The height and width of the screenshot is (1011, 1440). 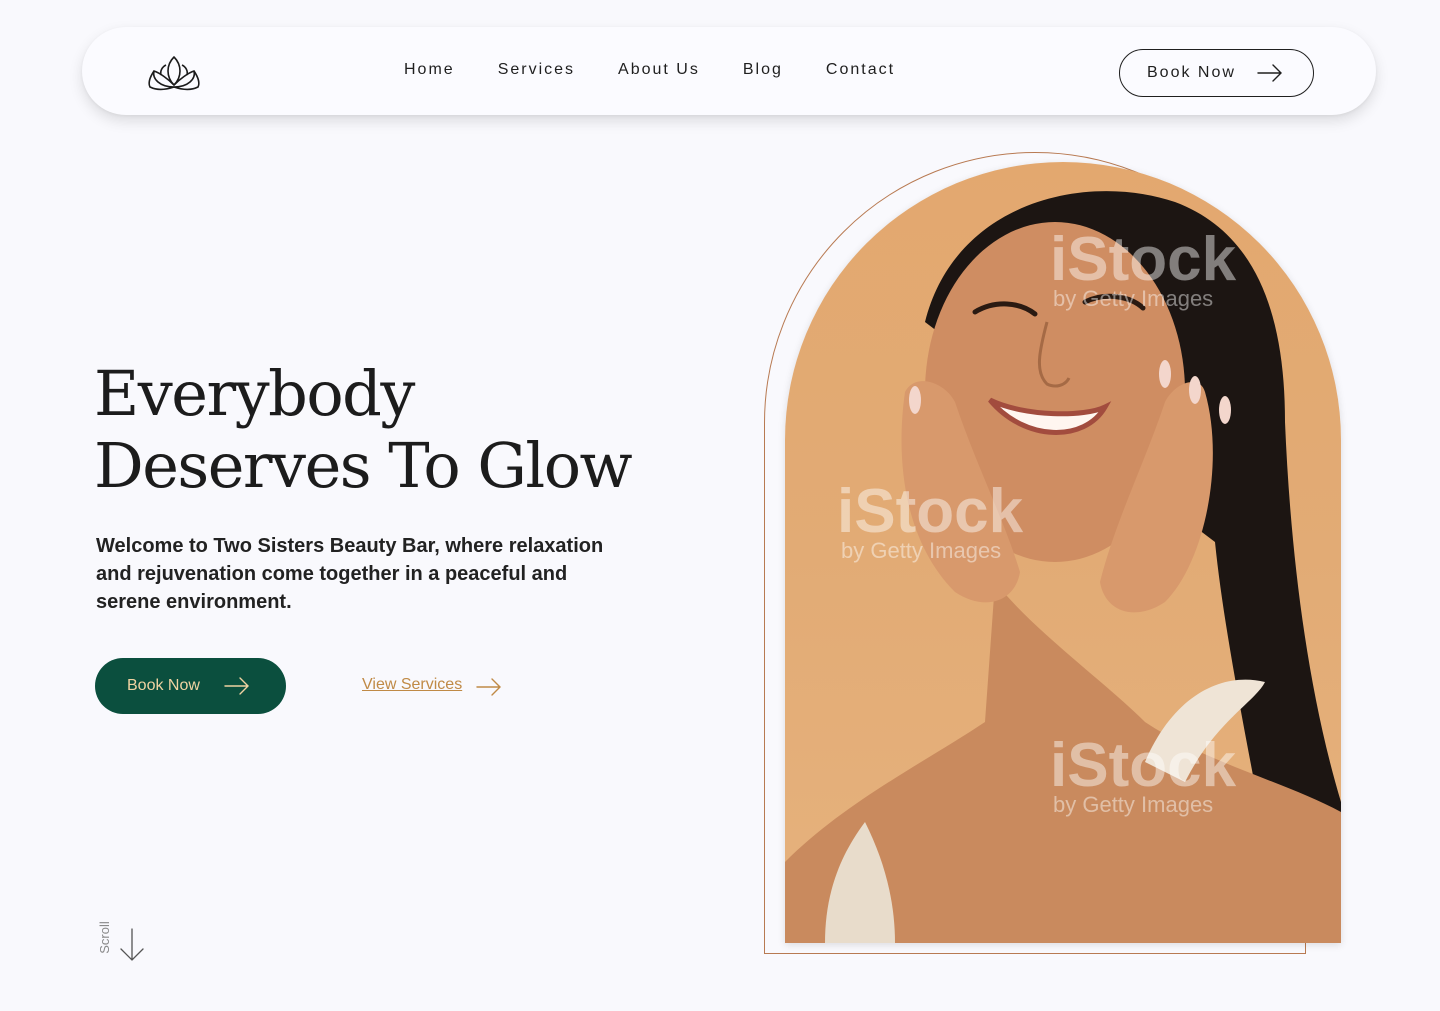 I want to click on lotus-icon, so click(x=174, y=72).